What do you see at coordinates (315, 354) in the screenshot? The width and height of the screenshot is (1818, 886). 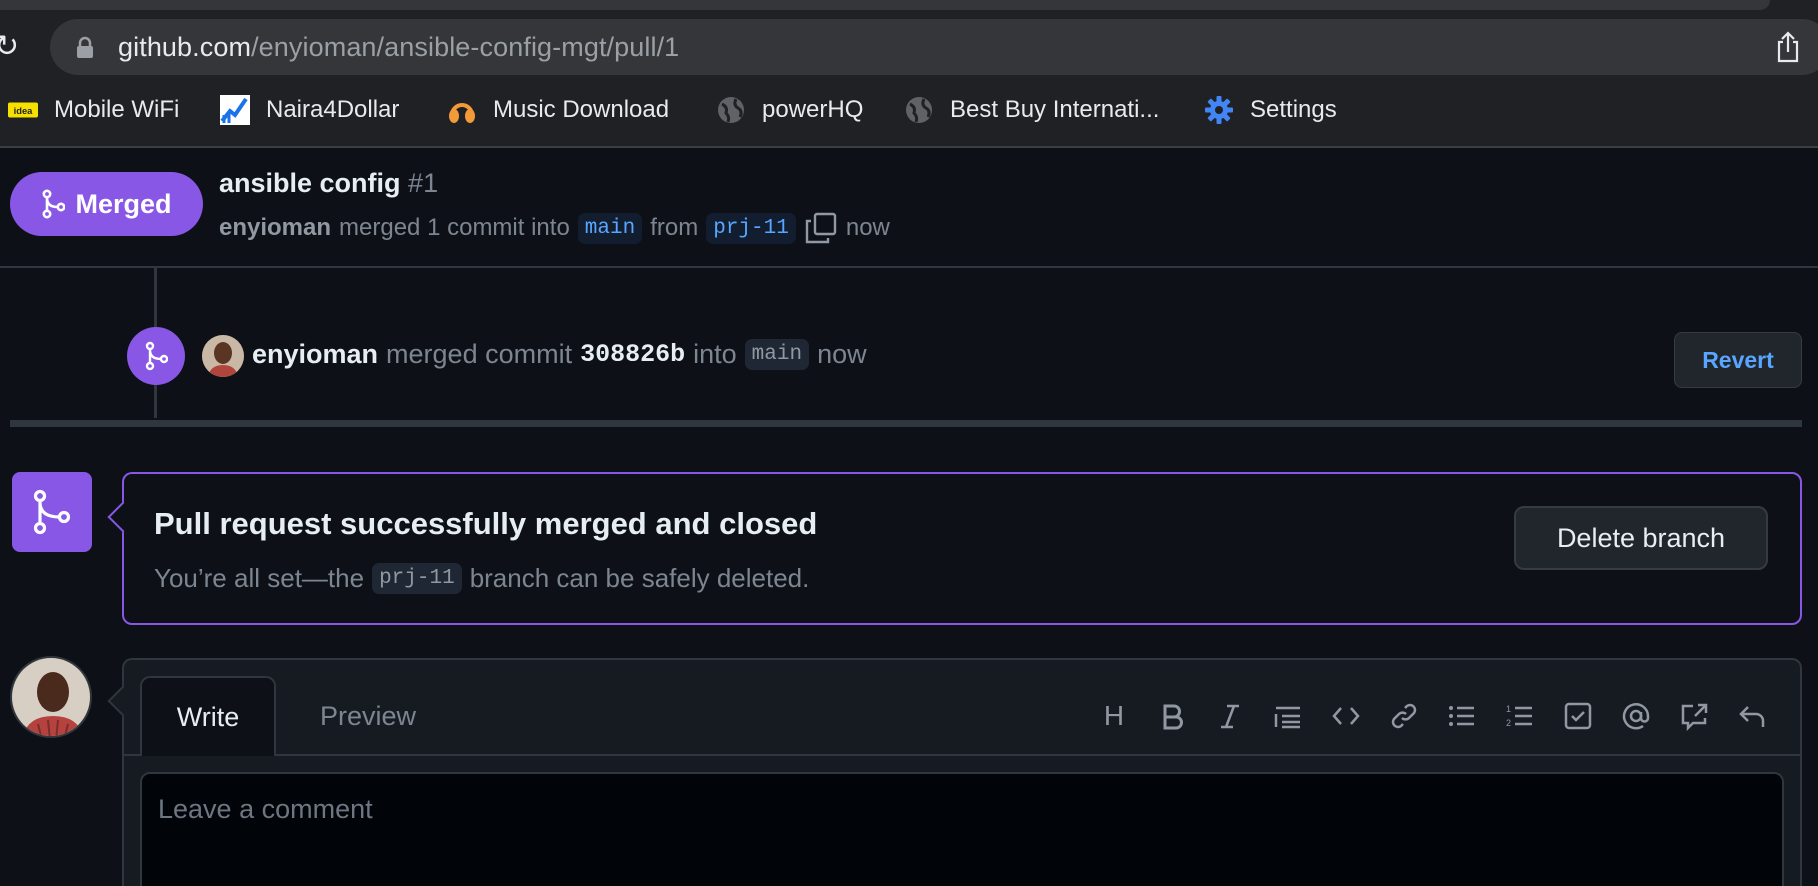 I see `timeline-user-link: enyioman` at bounding box center [315, 354].